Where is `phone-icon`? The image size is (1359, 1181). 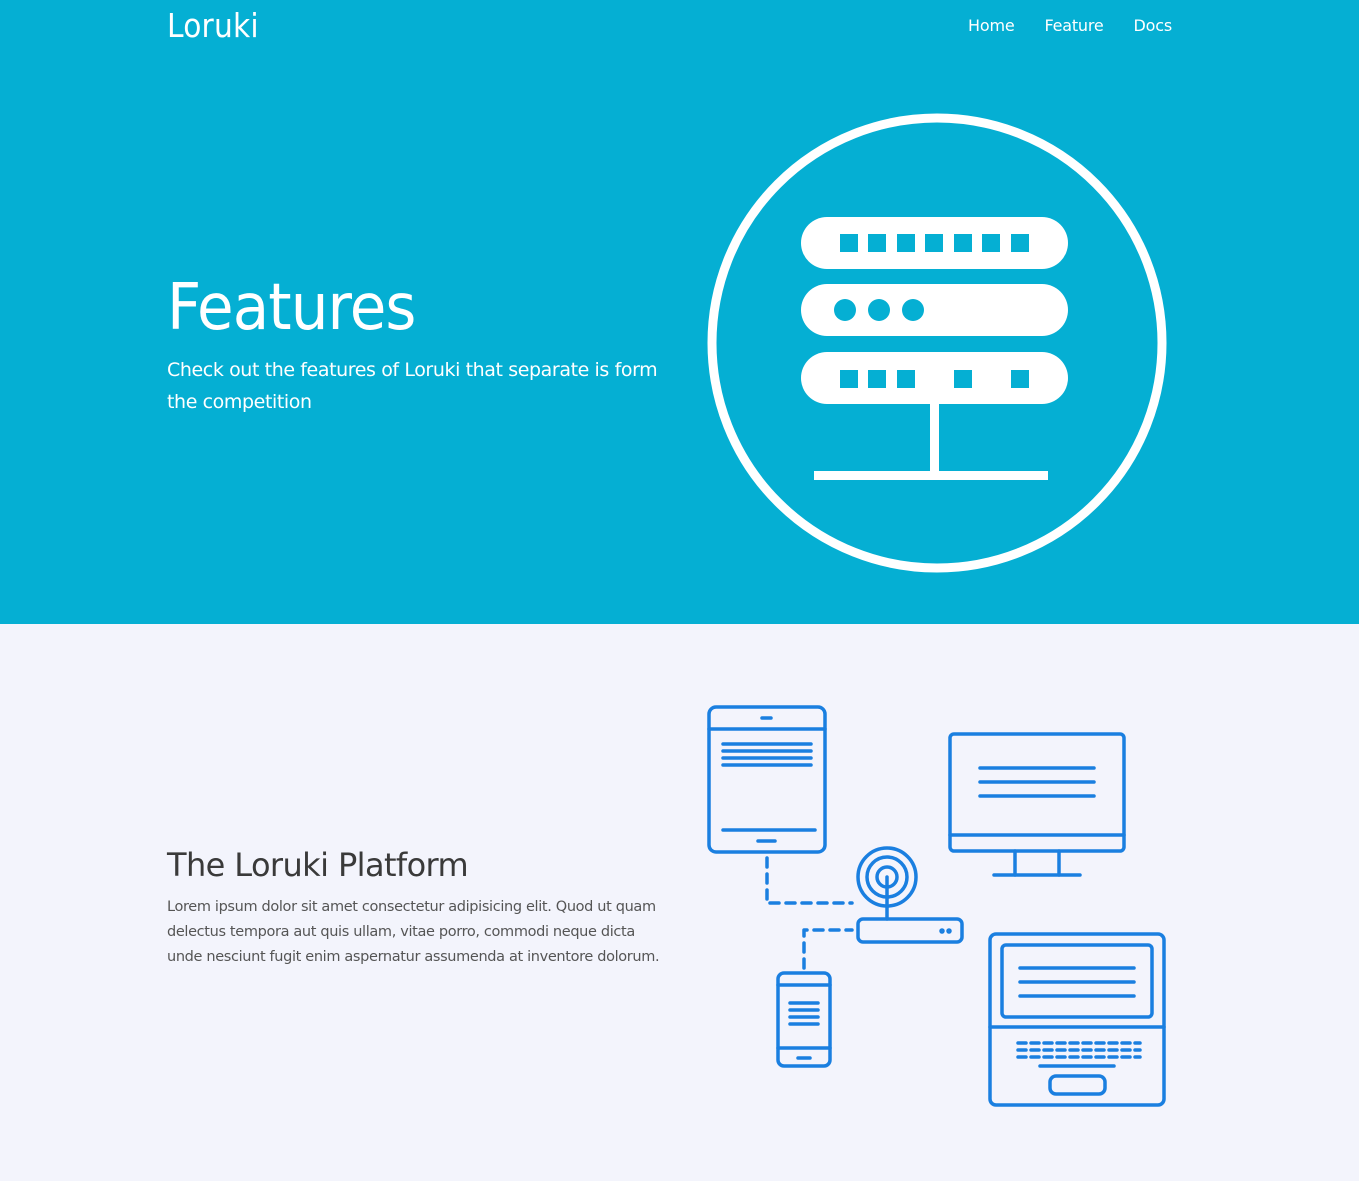
phone-icon is located at coordinates (804, 1019).